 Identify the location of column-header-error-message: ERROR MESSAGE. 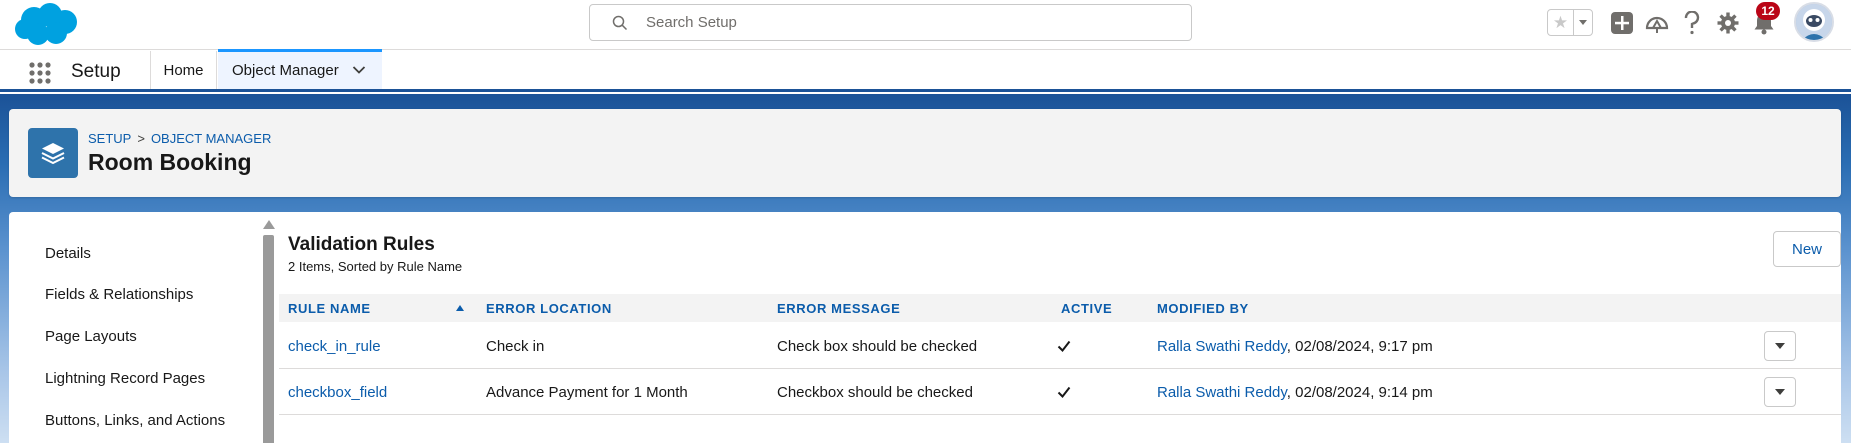
(838, 308).